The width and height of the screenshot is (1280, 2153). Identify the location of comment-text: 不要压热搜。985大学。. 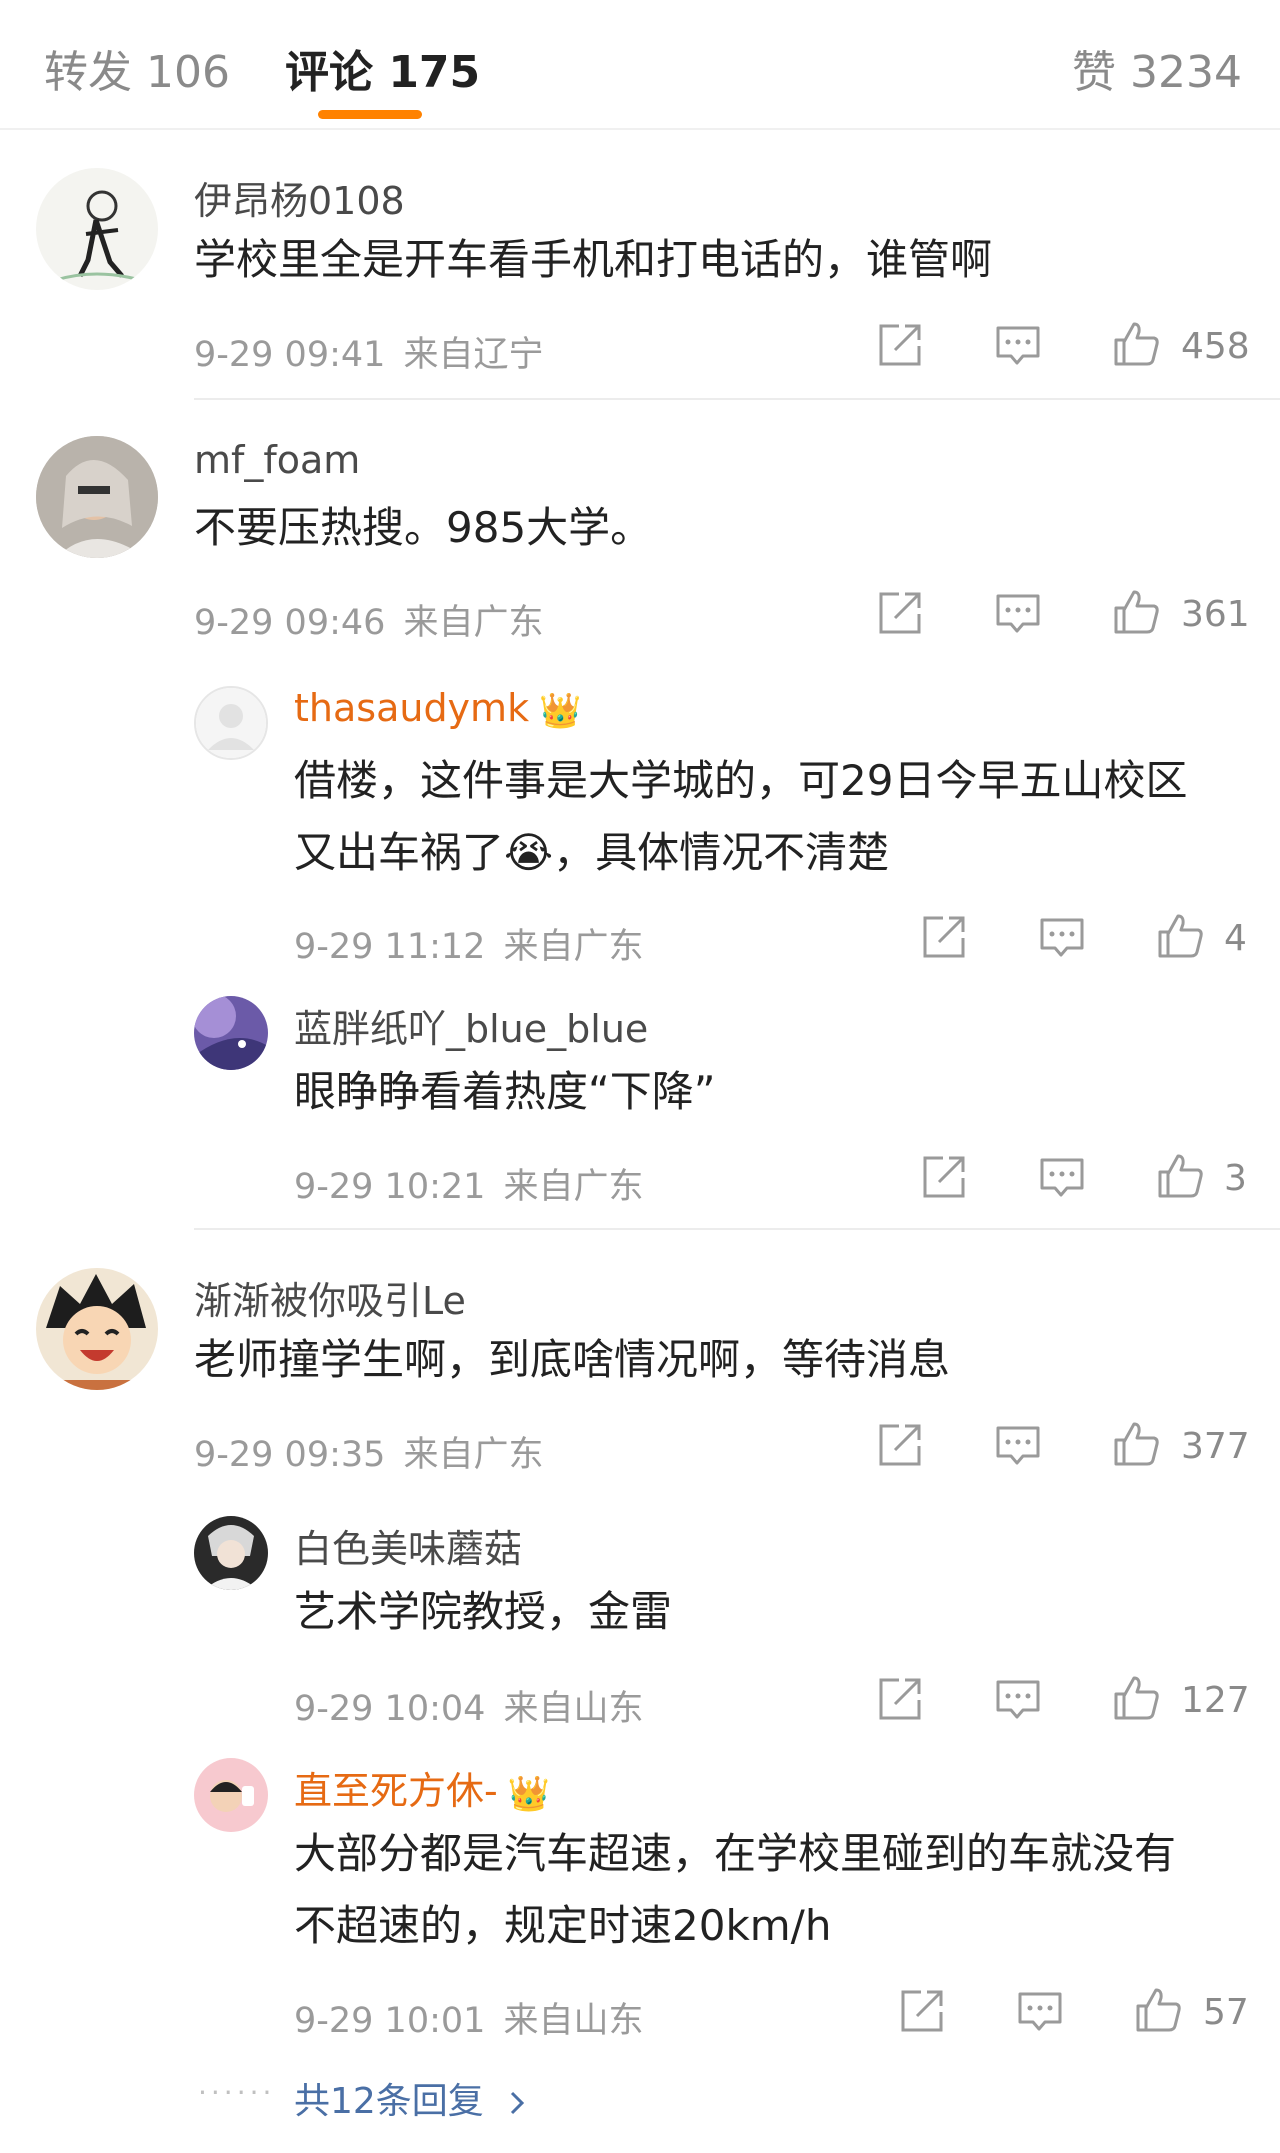
(423, 527).